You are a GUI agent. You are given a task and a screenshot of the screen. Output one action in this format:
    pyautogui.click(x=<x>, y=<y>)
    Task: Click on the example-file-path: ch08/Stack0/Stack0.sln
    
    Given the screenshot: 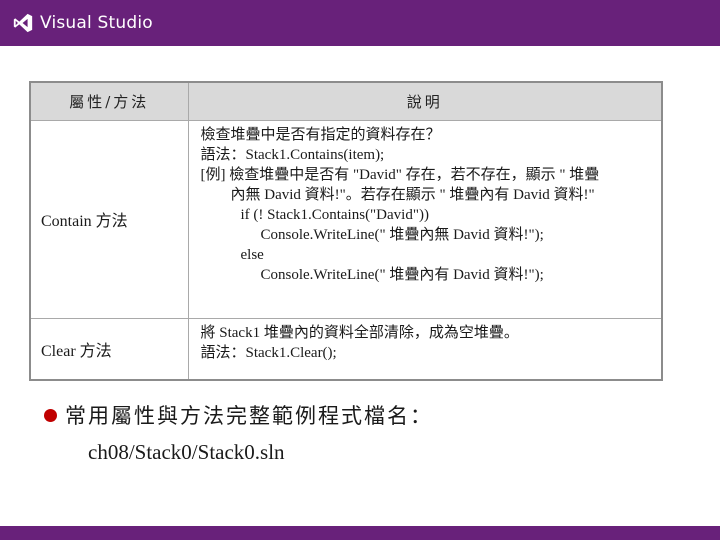 What is the action you would take?
    pyautogui.click(x=186, y=452)
    